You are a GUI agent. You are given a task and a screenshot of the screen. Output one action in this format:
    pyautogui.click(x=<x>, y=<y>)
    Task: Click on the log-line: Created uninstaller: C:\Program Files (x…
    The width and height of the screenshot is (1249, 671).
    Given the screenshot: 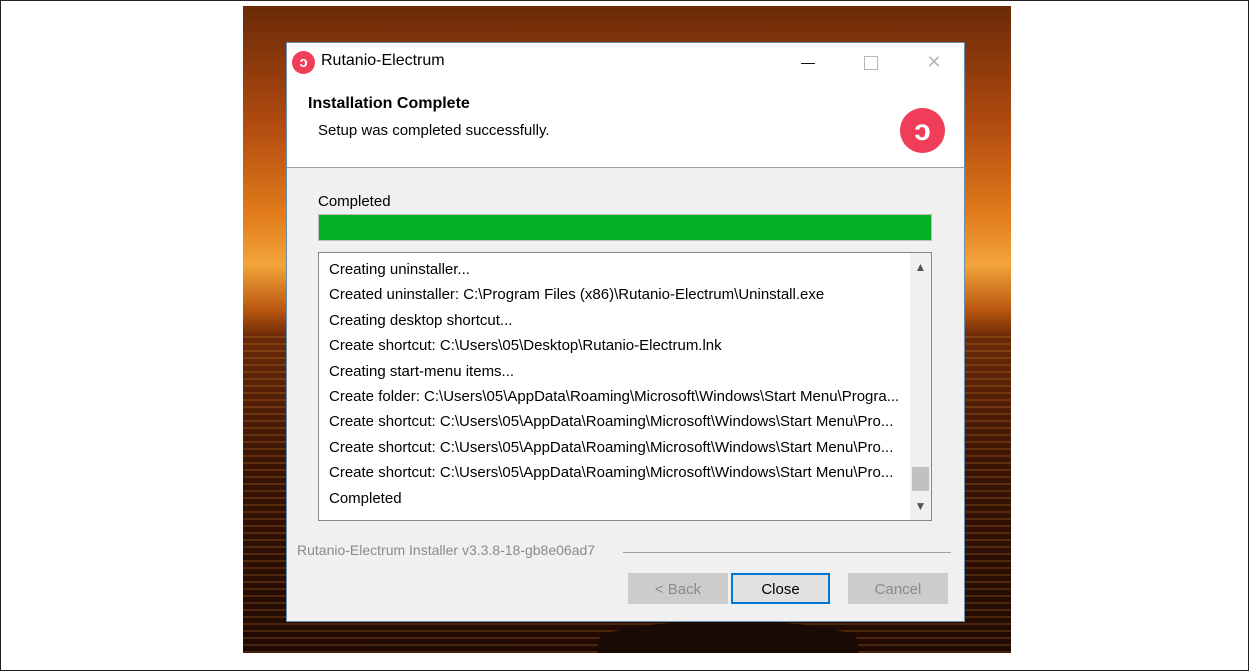 What is the action you would take?
    pyautogui.click(x=577, y=295)
    